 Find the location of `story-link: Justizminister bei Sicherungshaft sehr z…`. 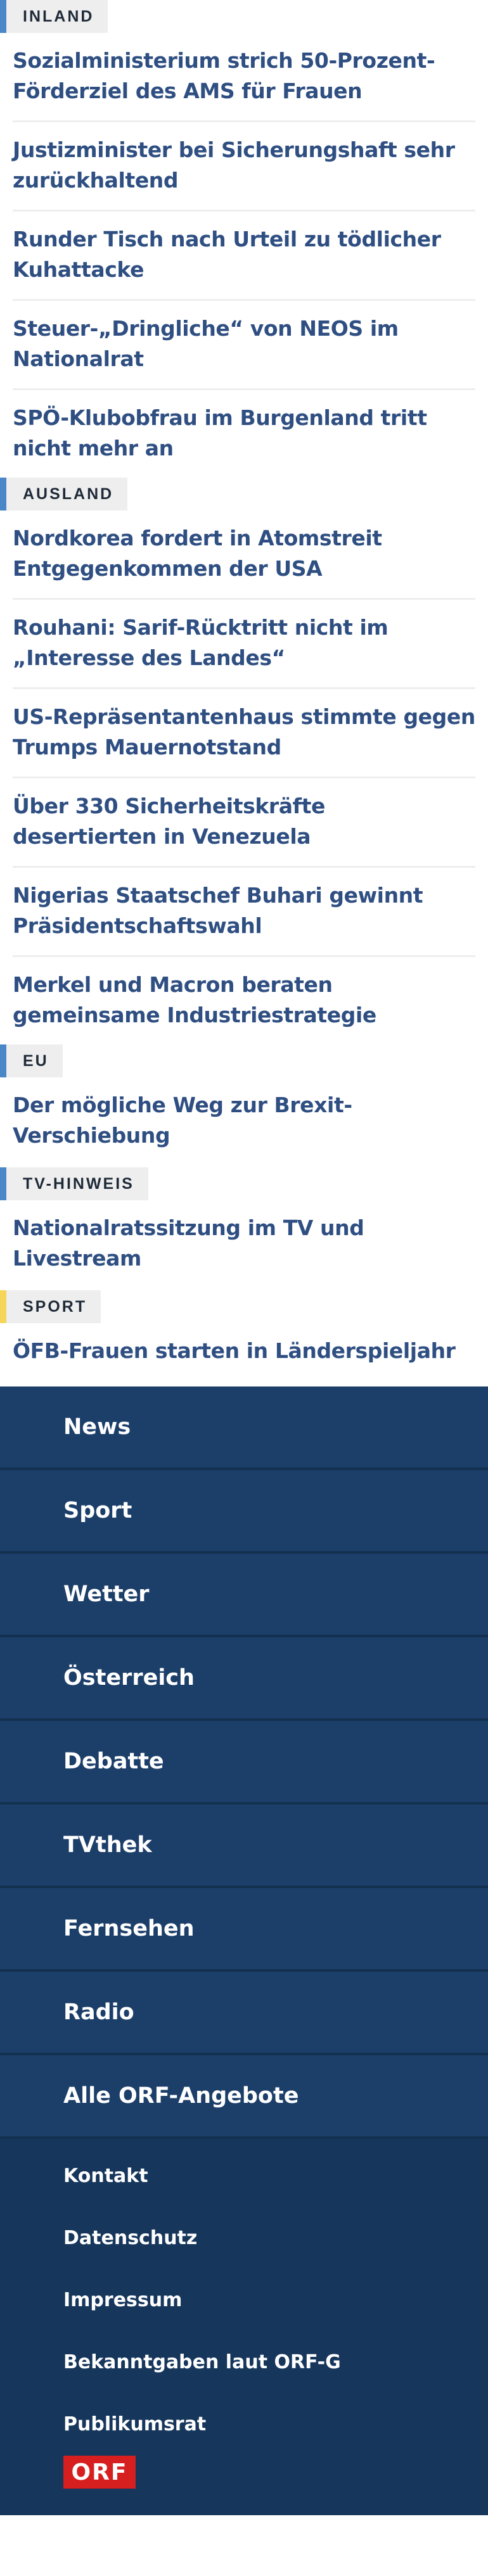

story-link: Justizminister bei Sicherungshaft sehr z… is located at coordinates (244, 165).